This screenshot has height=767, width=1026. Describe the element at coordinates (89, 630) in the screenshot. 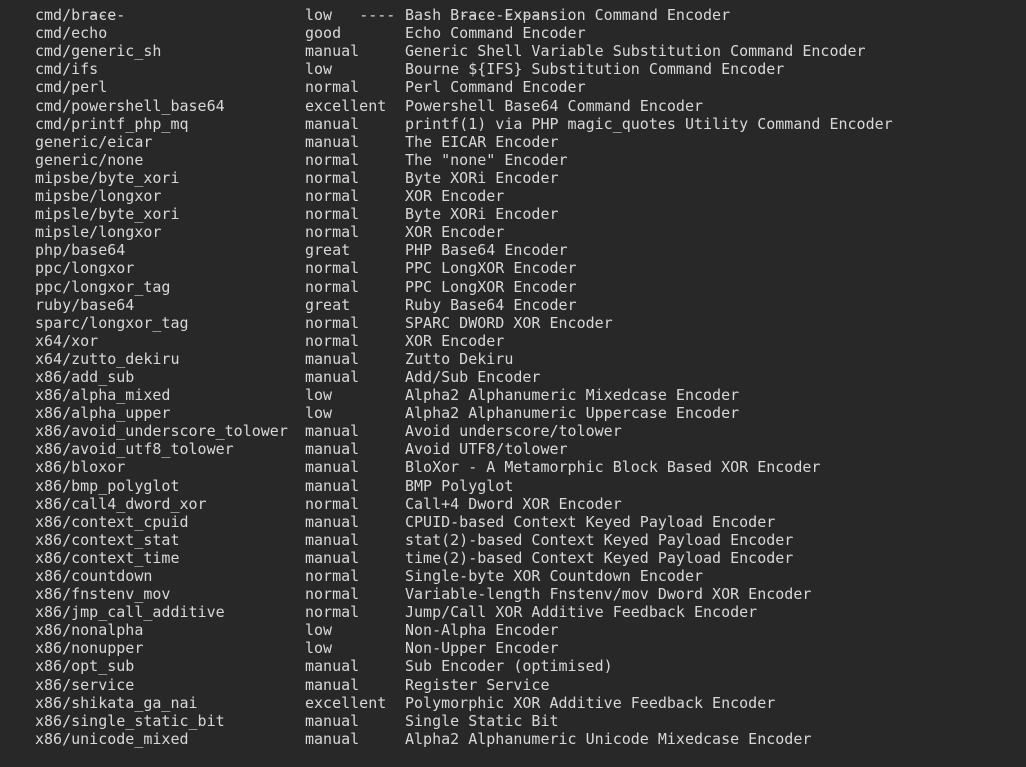

I see `encoder-name: x86/nonalpha` at that location.